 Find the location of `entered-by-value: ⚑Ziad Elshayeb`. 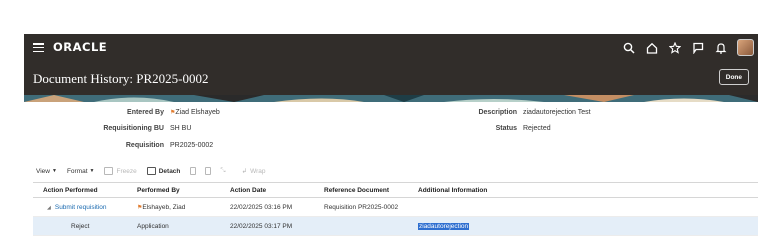

entered-by-value: ⚑Ziad Elshayeb is located at coordinates (195, 112).